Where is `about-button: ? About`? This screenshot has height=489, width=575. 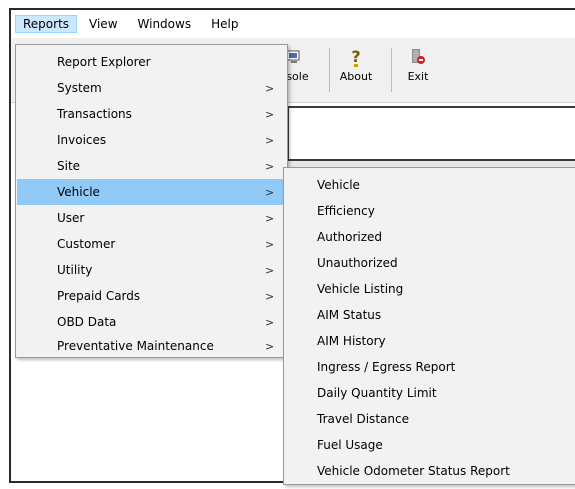 about-button: ? About is located at coordinates (356, 69).